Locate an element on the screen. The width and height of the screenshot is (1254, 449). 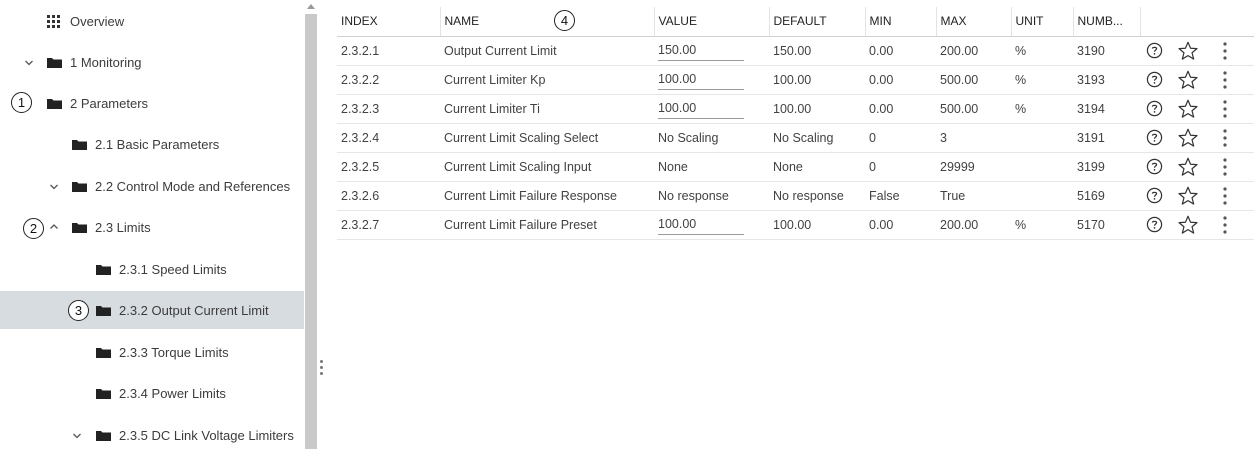
cell-index: 2.3.2.6 is located at coordinates (388, 196).